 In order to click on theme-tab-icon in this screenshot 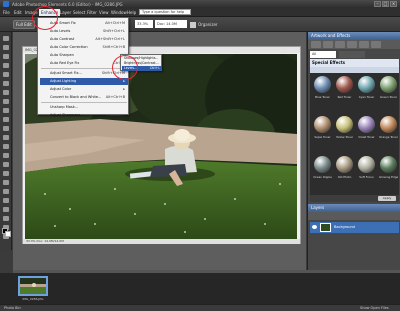, I will do `click(328, 44)`.